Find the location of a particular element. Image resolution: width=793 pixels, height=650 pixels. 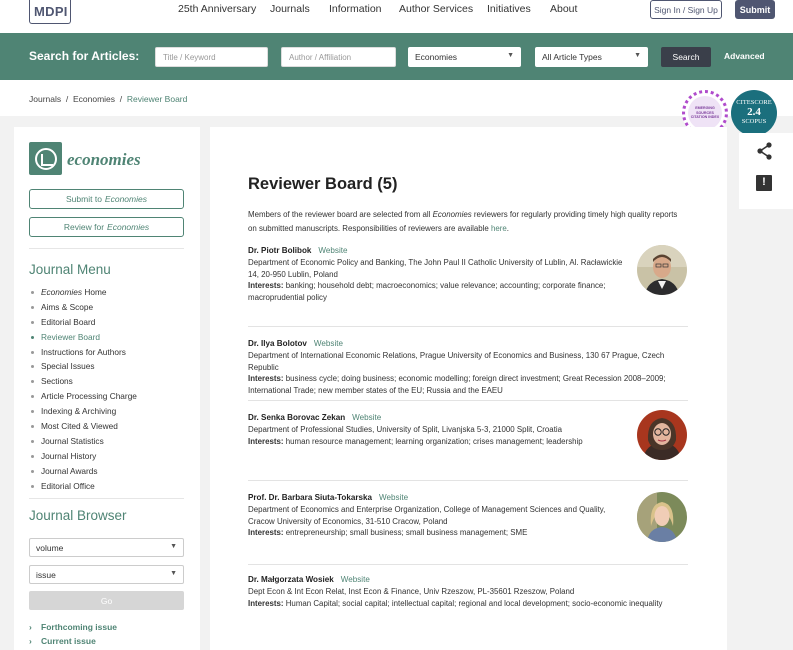

nav-about: About is located at coordinates (563, 9).